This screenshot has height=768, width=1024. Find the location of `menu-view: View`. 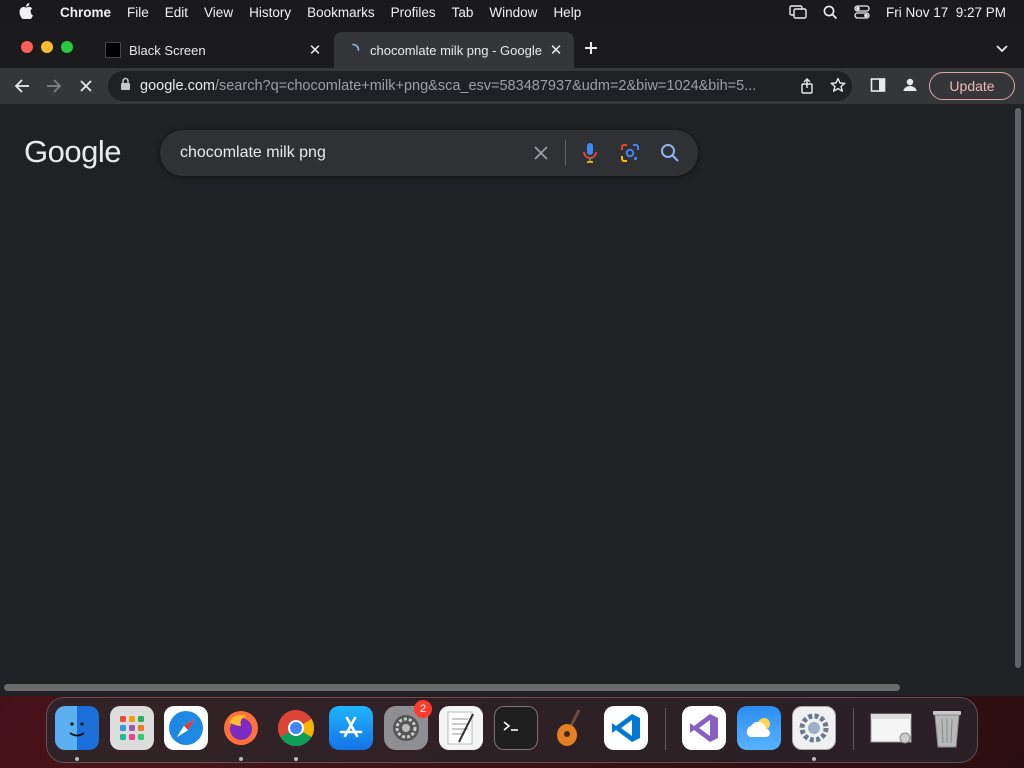

menu-view: View is located at coordinates (218, 12).